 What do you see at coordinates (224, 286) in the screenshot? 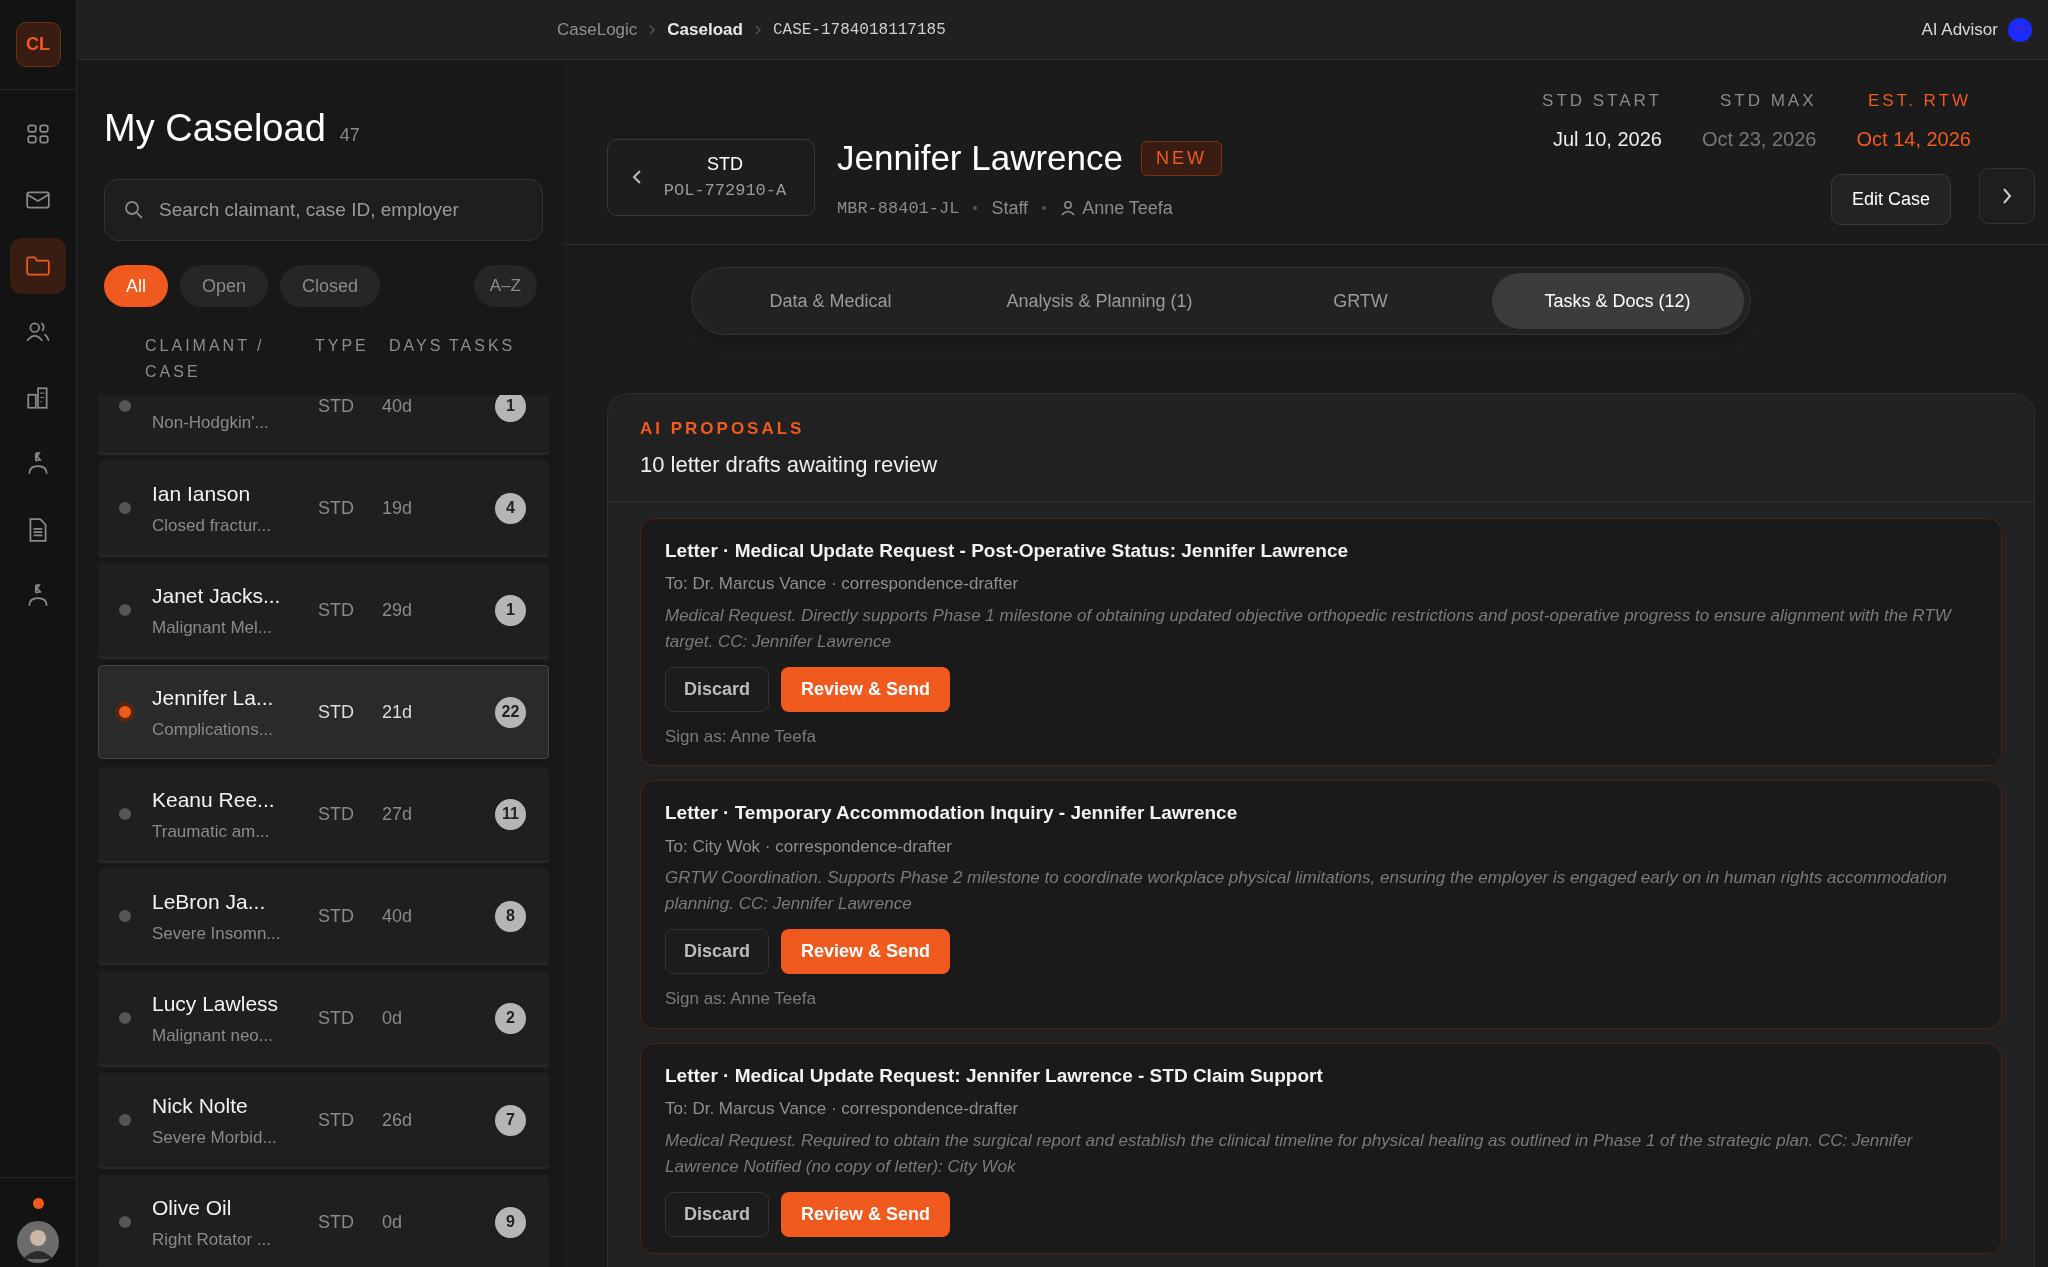
I see `filter-chip: Open` at bounding box center [224, 286].